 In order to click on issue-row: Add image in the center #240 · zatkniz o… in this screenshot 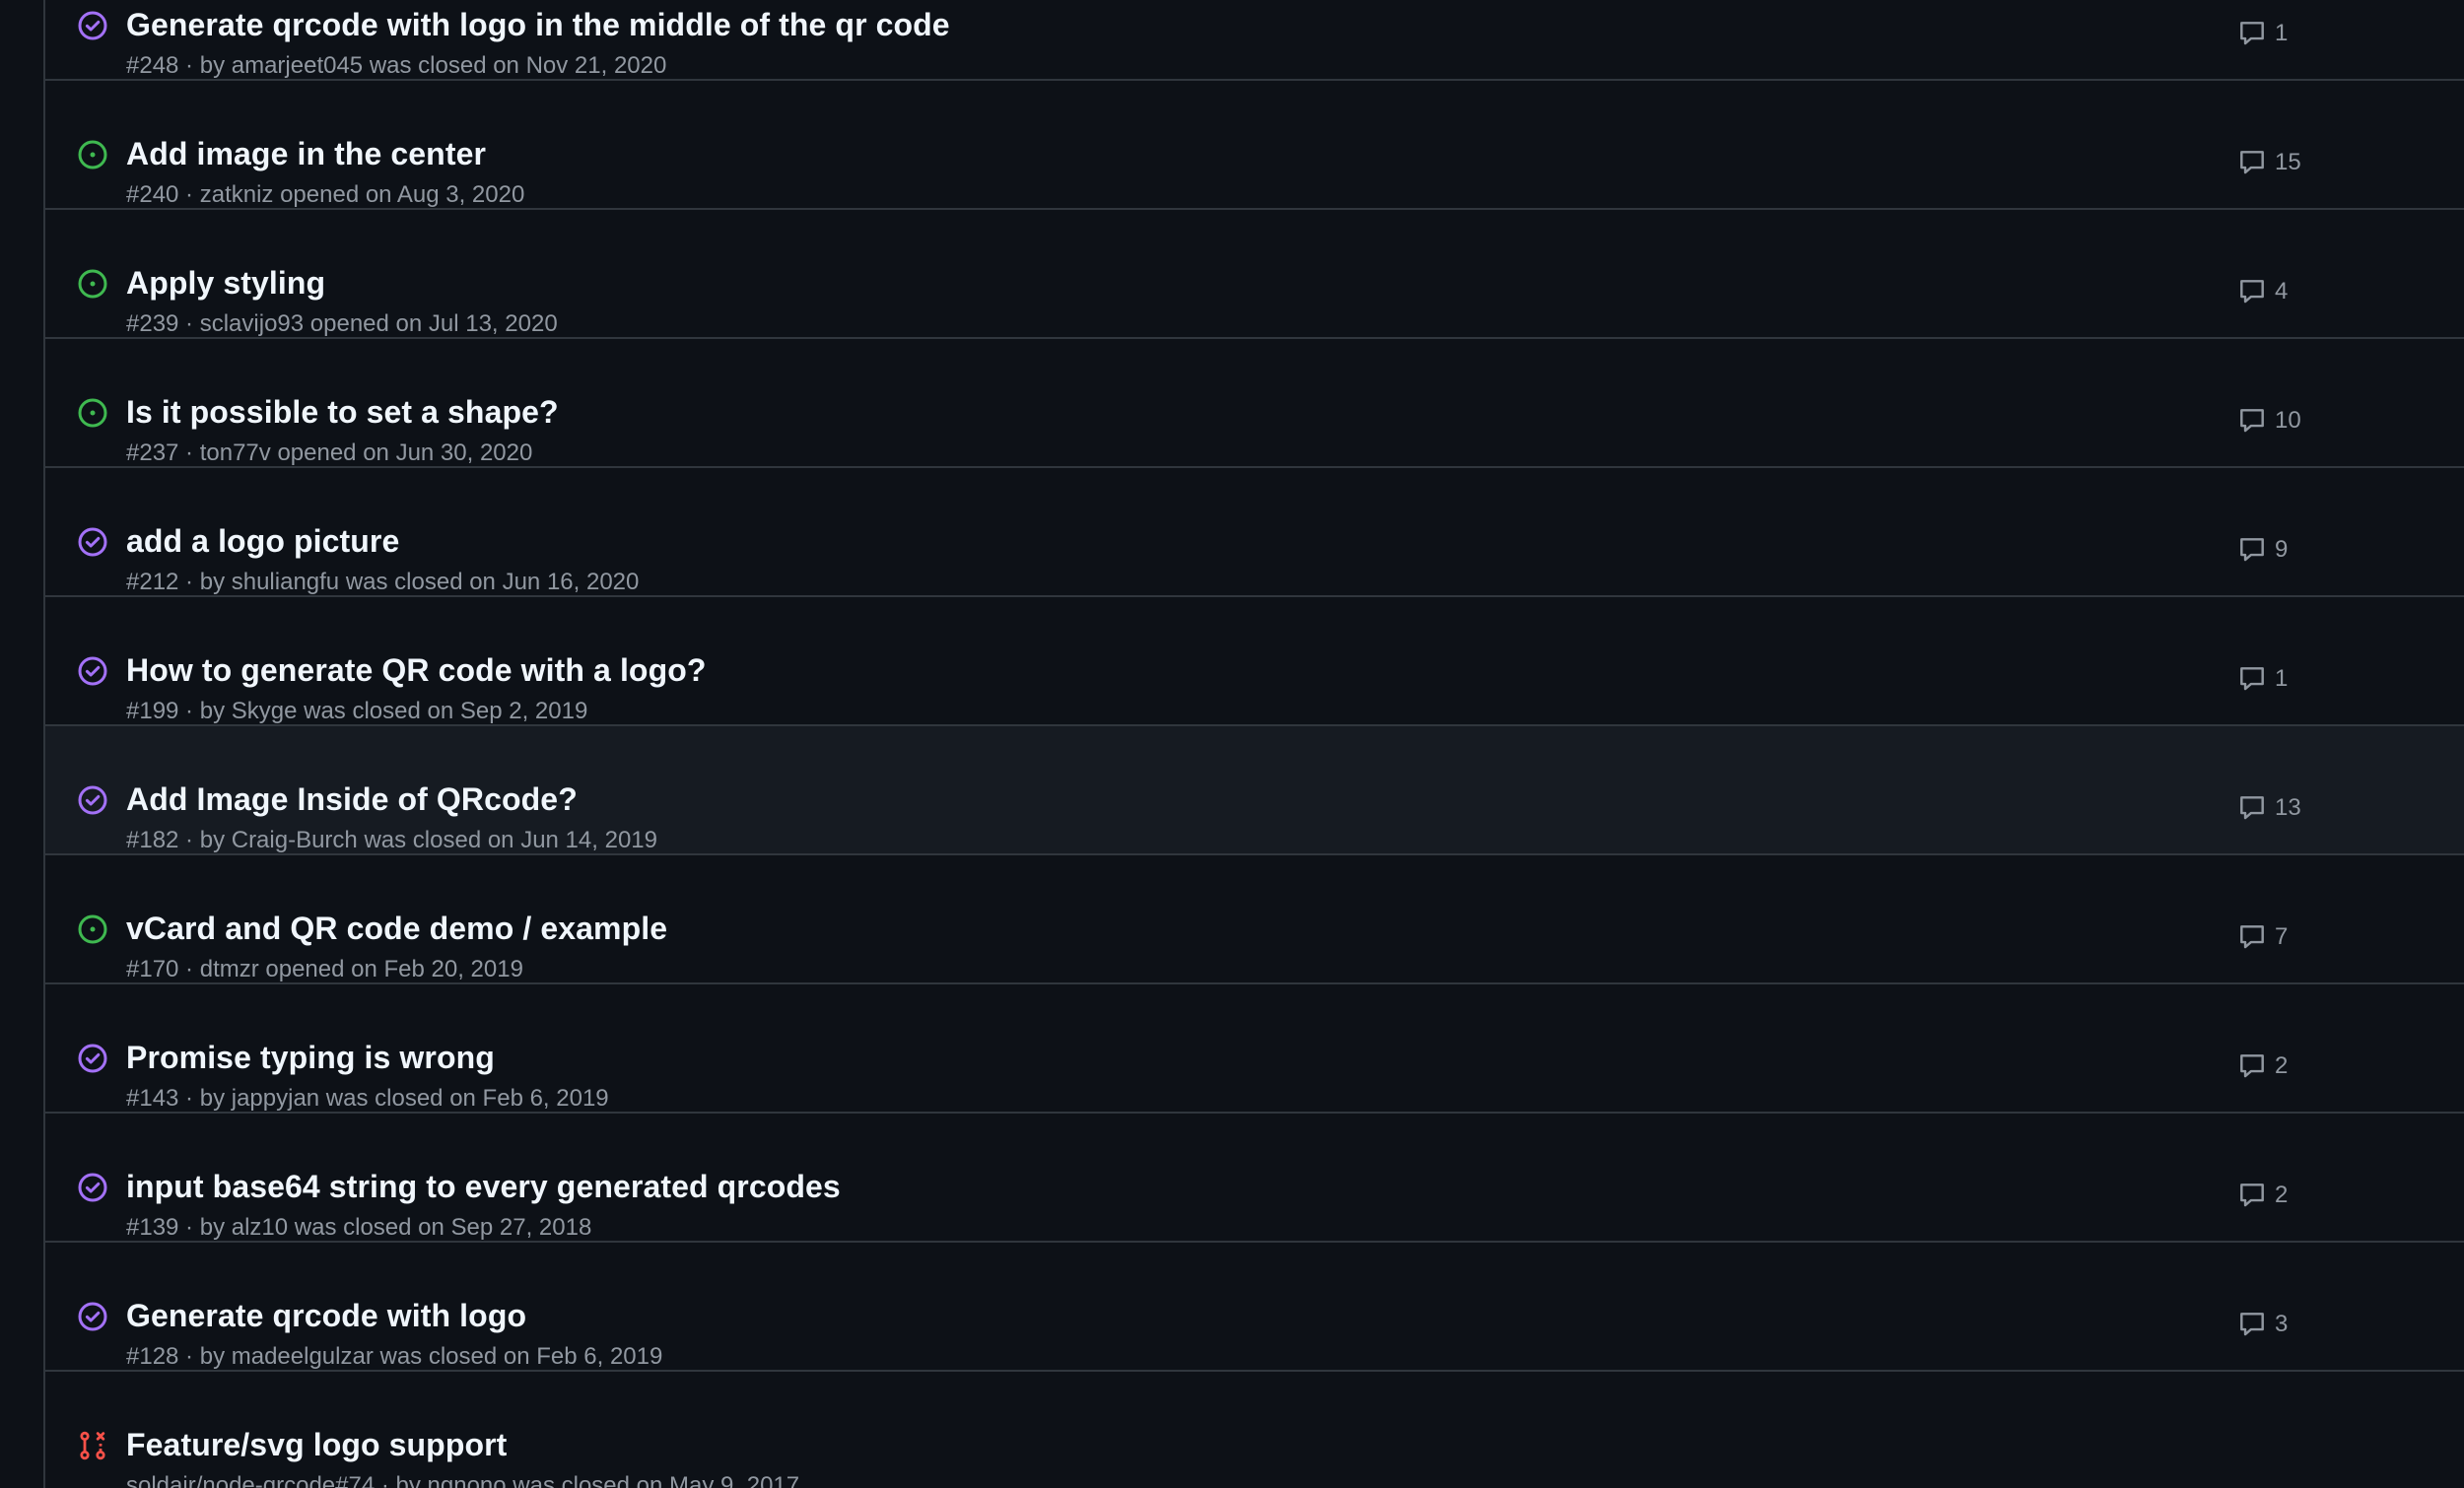, I will do `click(1254, 145)`.